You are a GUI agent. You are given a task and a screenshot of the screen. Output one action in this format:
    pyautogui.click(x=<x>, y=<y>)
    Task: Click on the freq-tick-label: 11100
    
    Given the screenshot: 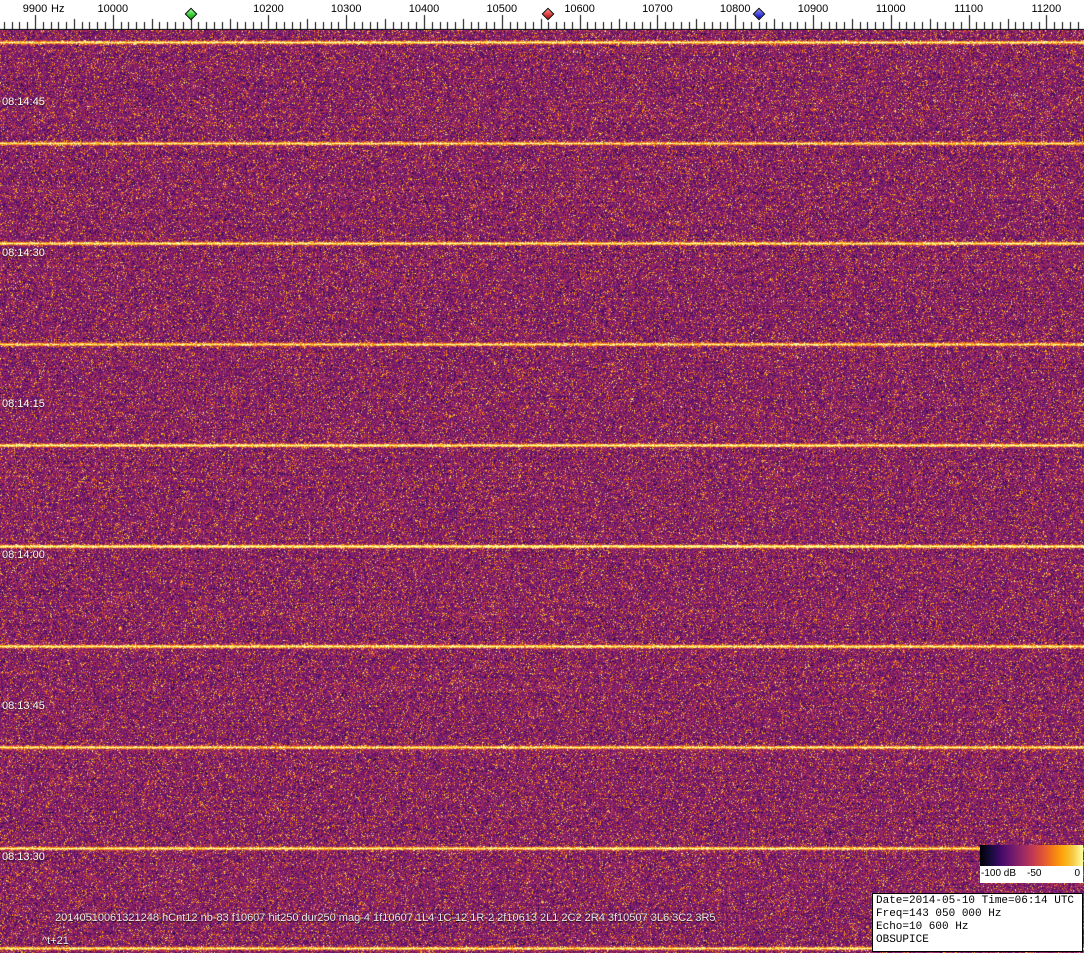 What is the action you would take?
    pyautogui.click(x=969, y=9)
    